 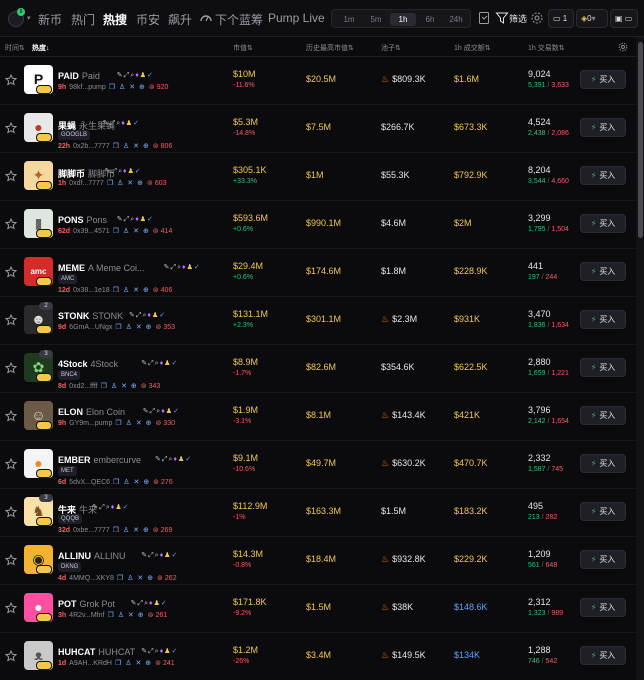 What do you see at coordinates (456, 19) in the screenshot?
I see `timeframe-24h: 24h` at bounding box center [456, 19].